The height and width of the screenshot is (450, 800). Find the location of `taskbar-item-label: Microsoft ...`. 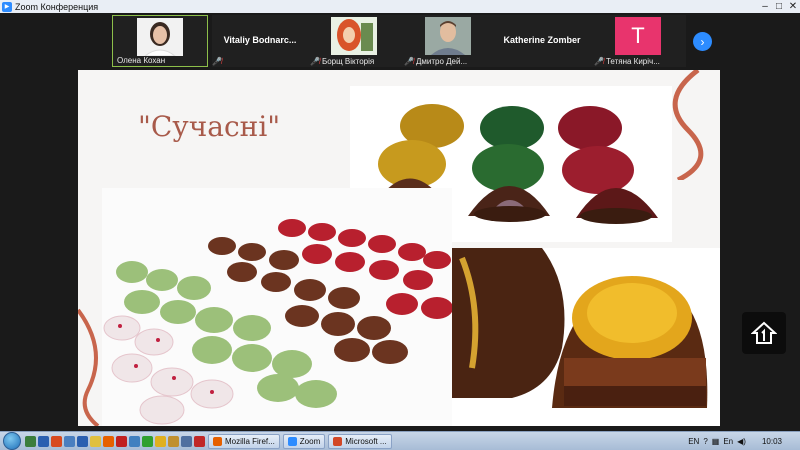

taskbar-item-label: Microsoft ... is located at coordinates (366, 441).